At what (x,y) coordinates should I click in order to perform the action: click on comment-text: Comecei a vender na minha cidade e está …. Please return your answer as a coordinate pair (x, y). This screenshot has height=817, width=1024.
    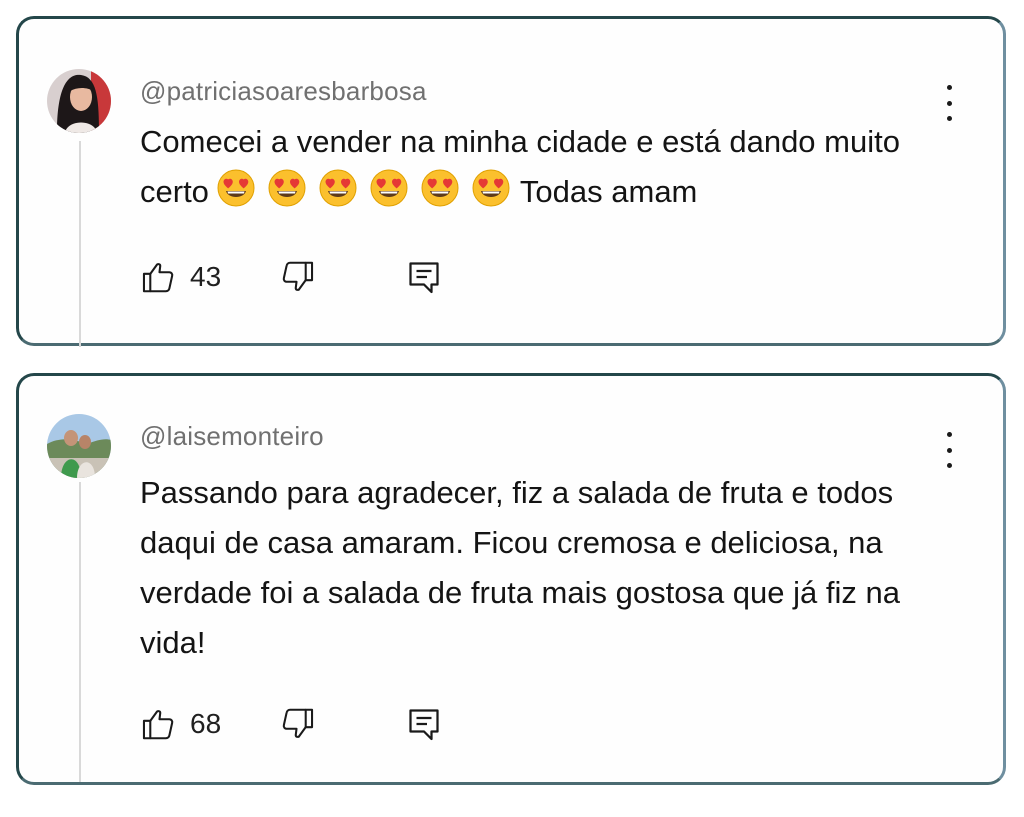
    Looking at the image, I should click on (550, 167).